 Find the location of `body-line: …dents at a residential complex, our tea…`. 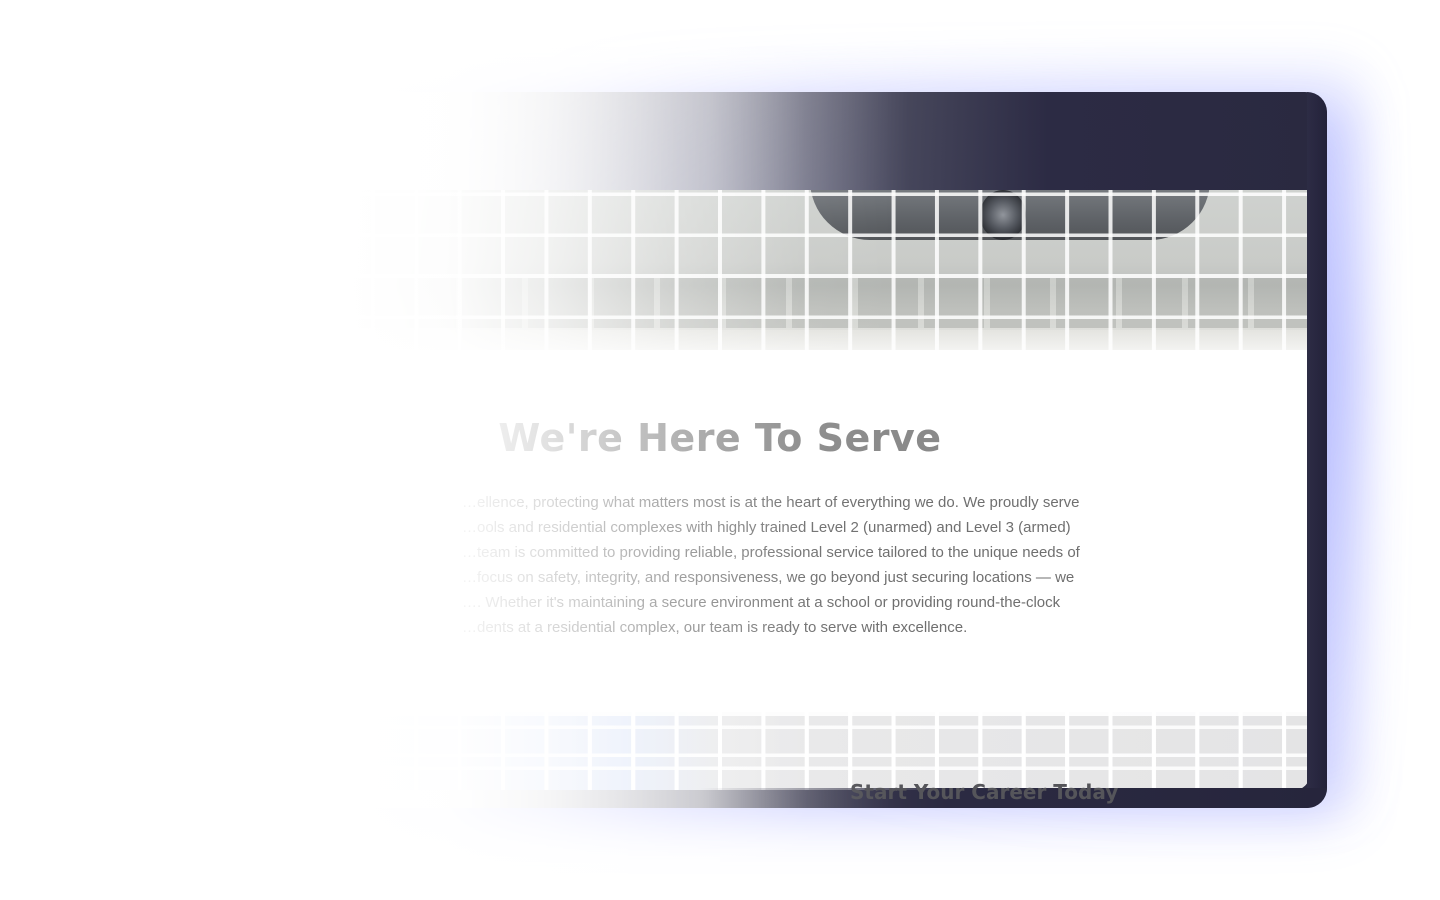

body-line: …dents at a residential complex, our tea… is located at coordinates (715, 627).